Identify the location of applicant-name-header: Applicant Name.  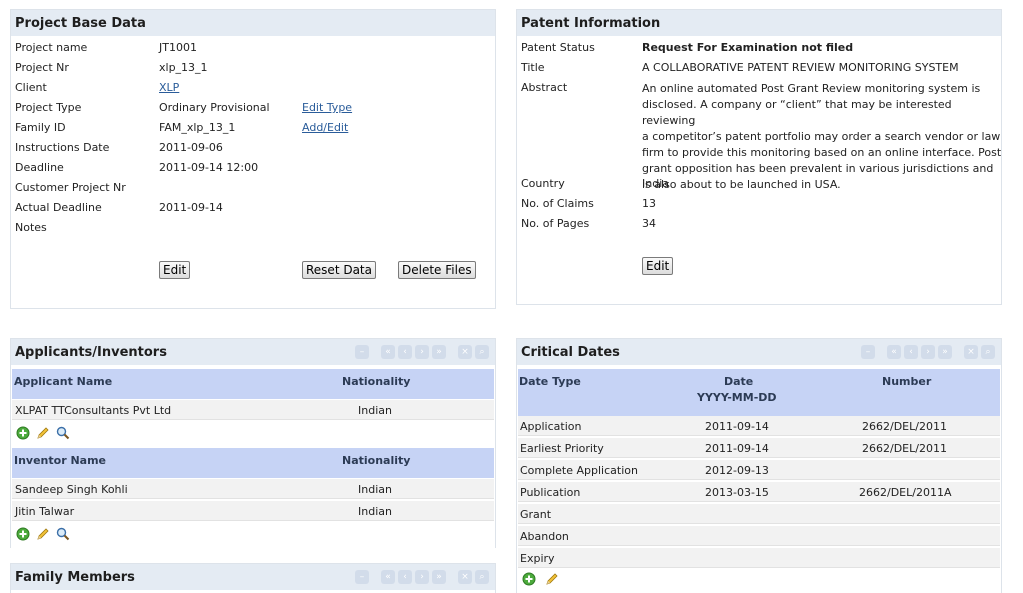
(63, 381).